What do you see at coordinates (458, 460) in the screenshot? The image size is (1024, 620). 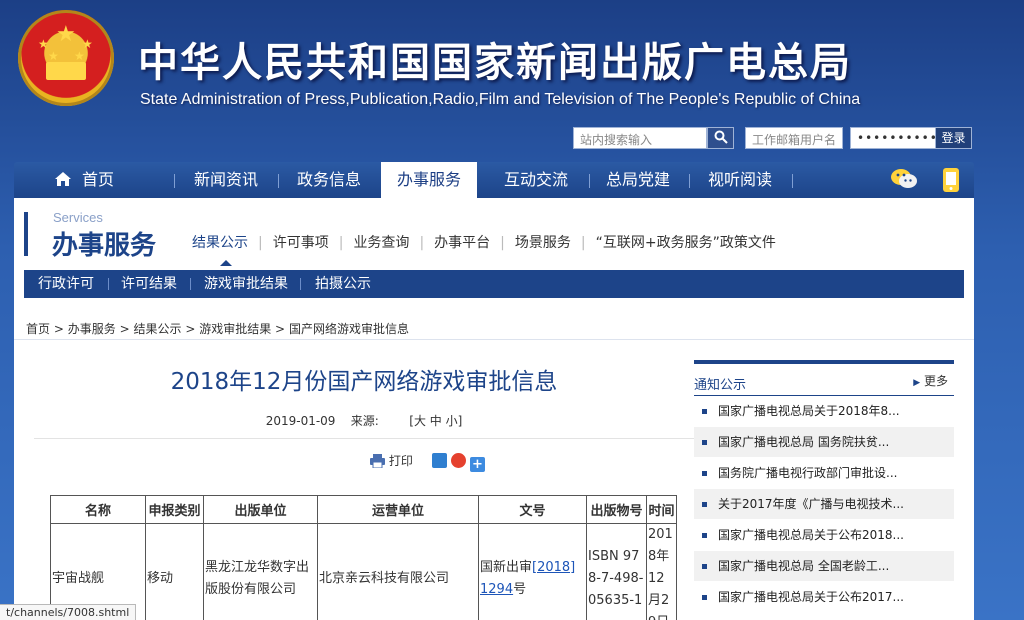 I see `weibo-share-icon` at bounding box center [458, 460].